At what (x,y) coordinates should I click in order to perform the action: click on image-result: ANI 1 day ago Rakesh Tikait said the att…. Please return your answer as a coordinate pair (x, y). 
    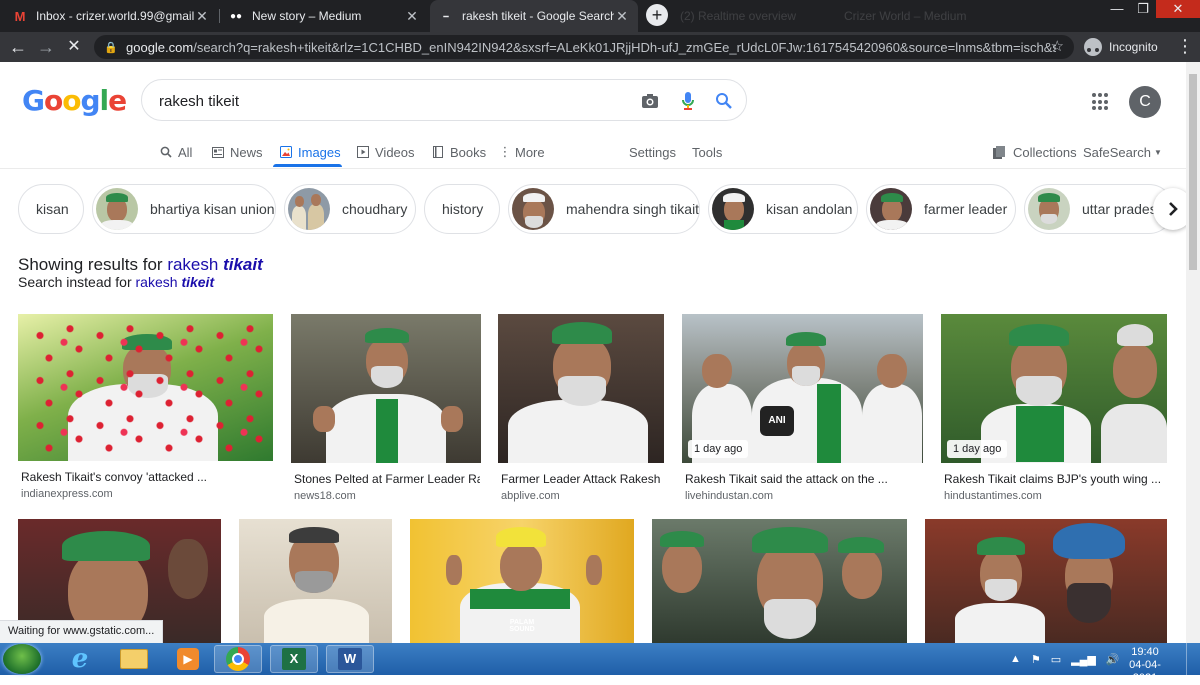
    Looking at the image, I should click on (802, 409).